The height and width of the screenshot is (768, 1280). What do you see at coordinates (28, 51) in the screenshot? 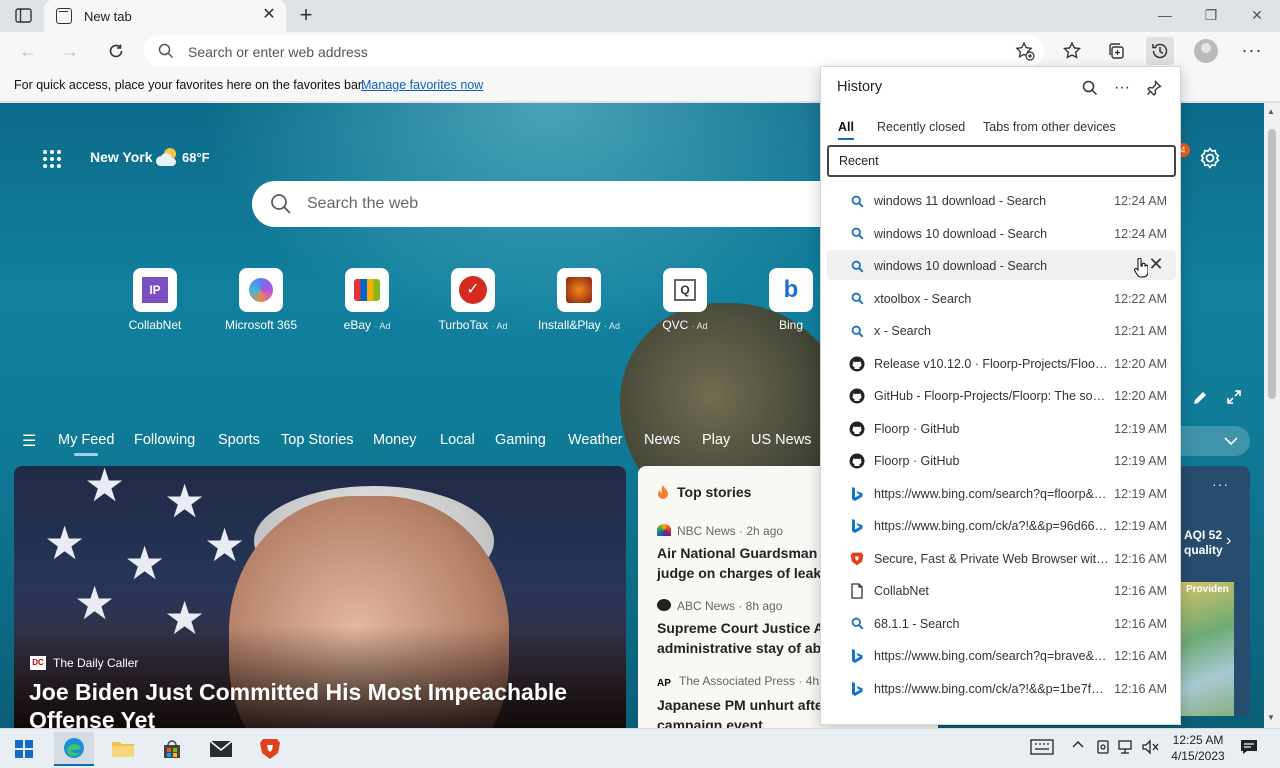
I see `back-button: ←` at bounding box center [28, 51].